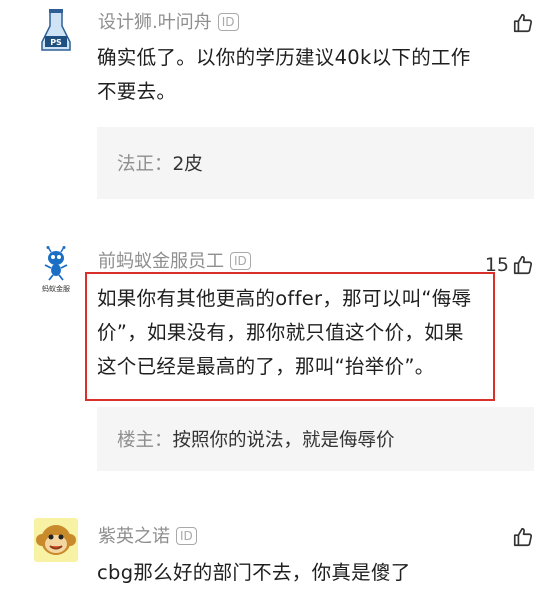 Image resolution: width=558 pixels, height=597 pixels. I want to click on comment-text: 确实低了。以你的学历建议40k以下的工作 不要去。, so click(307, 75).